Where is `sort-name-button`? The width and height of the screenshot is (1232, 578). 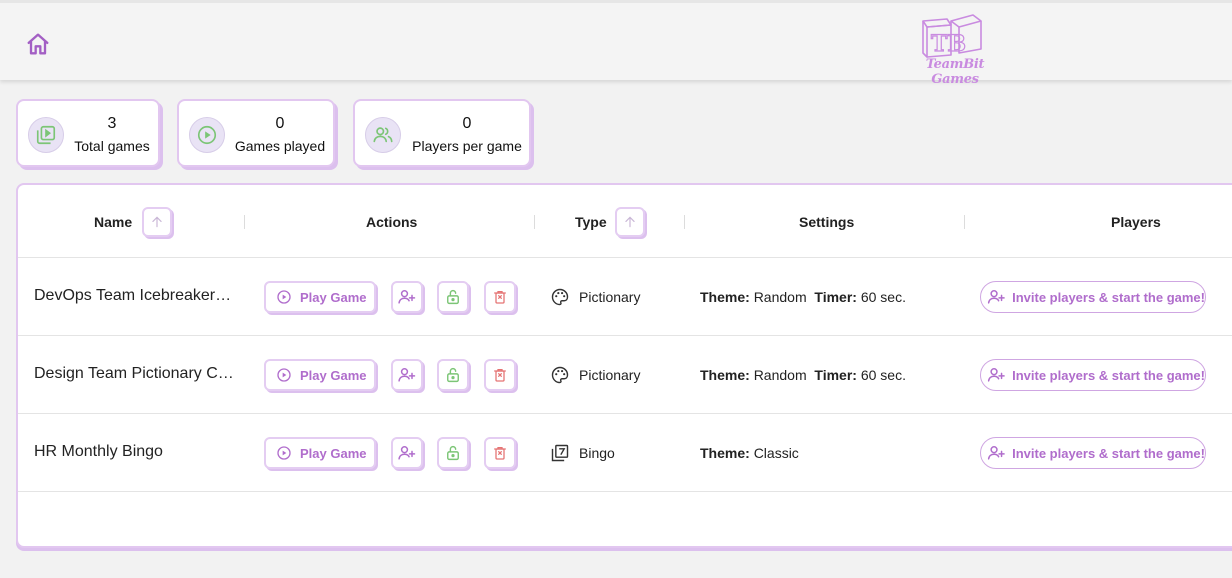 sort-name-button is located at coordinates (157, 222).